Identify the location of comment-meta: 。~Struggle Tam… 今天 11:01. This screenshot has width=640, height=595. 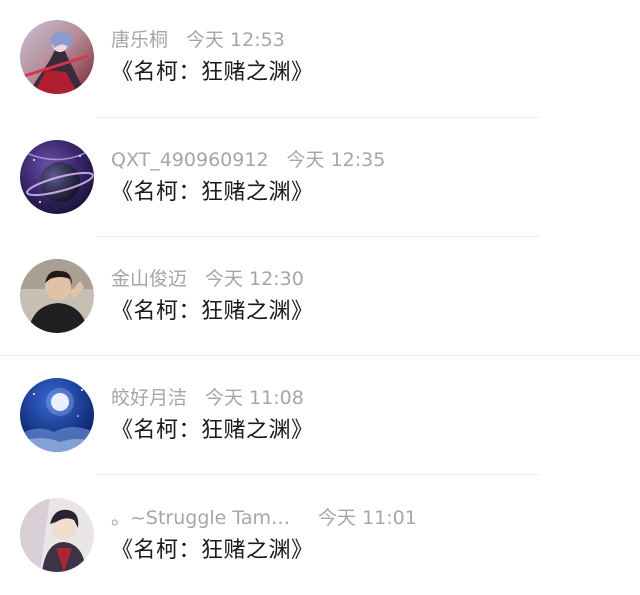
(264, 518).